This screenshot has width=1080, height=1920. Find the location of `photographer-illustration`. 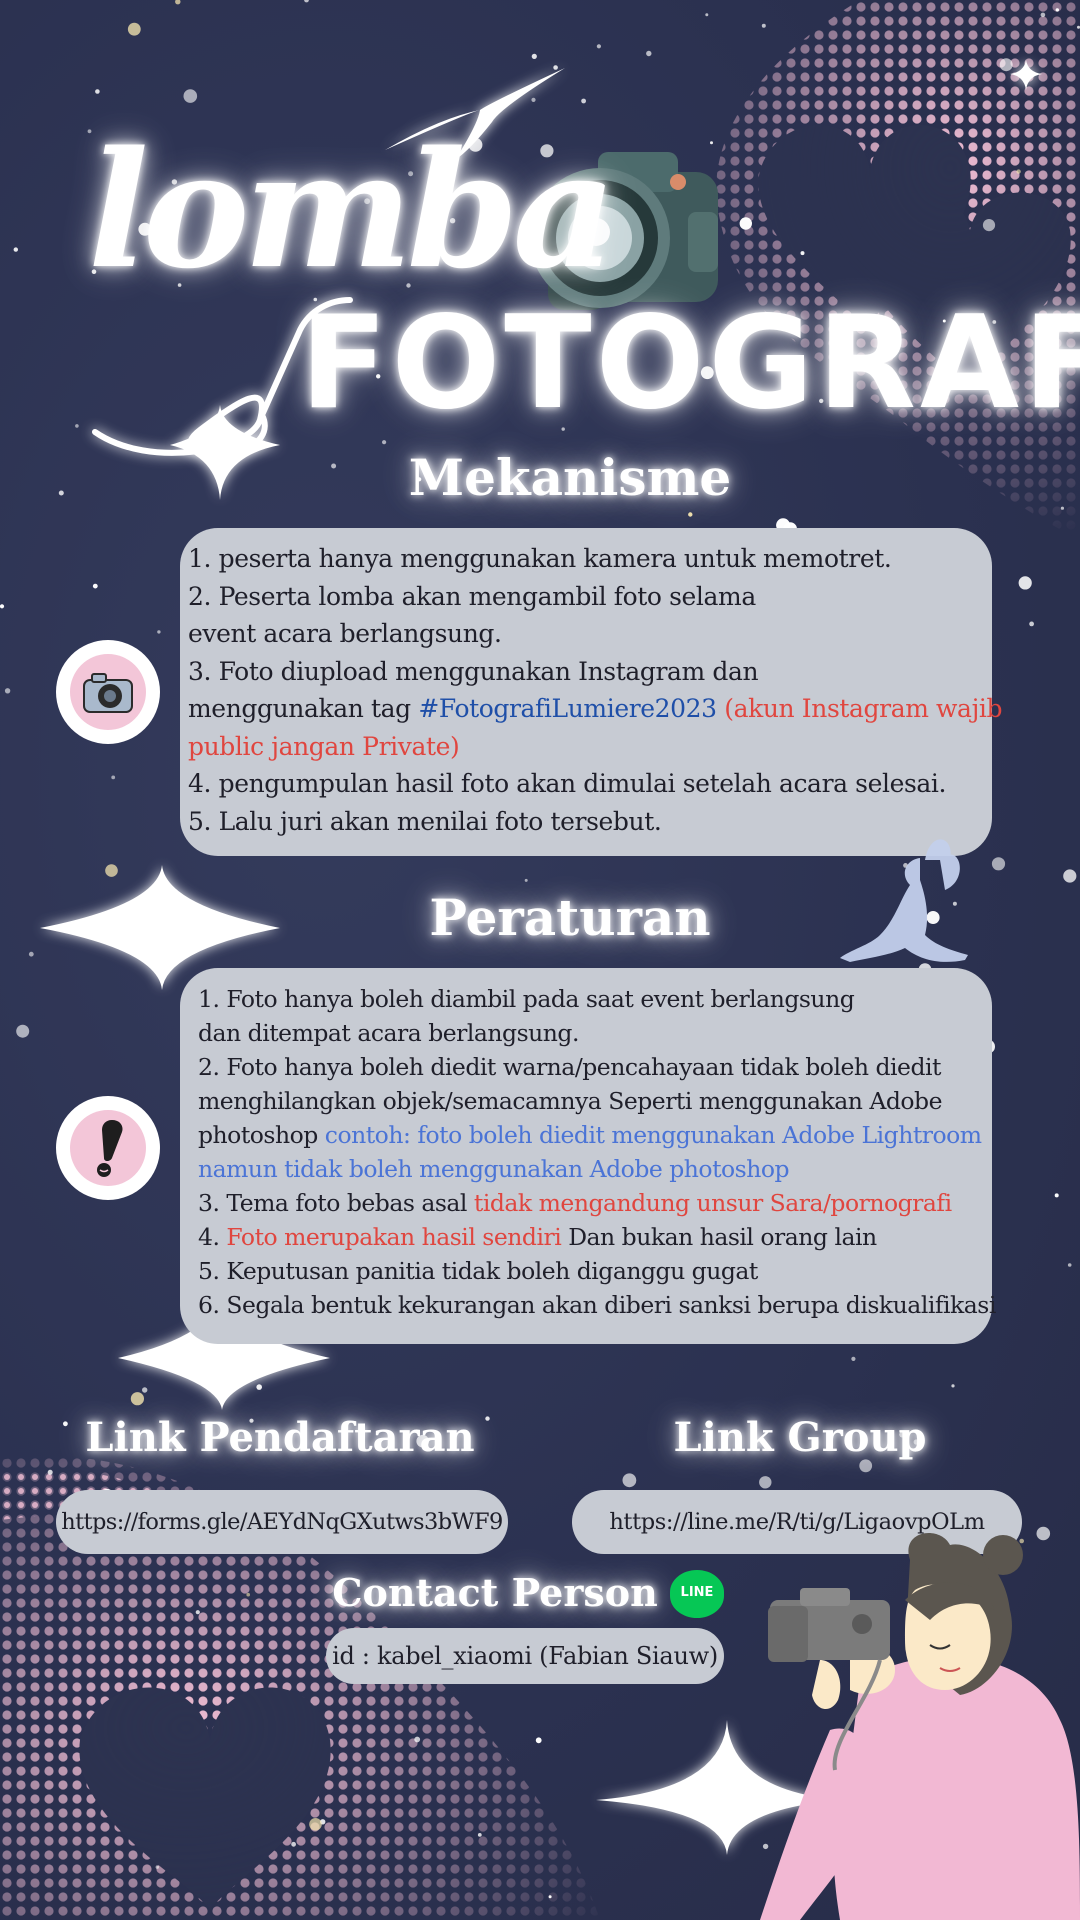

photographer-illustration is located at coordinates (920, 1726).